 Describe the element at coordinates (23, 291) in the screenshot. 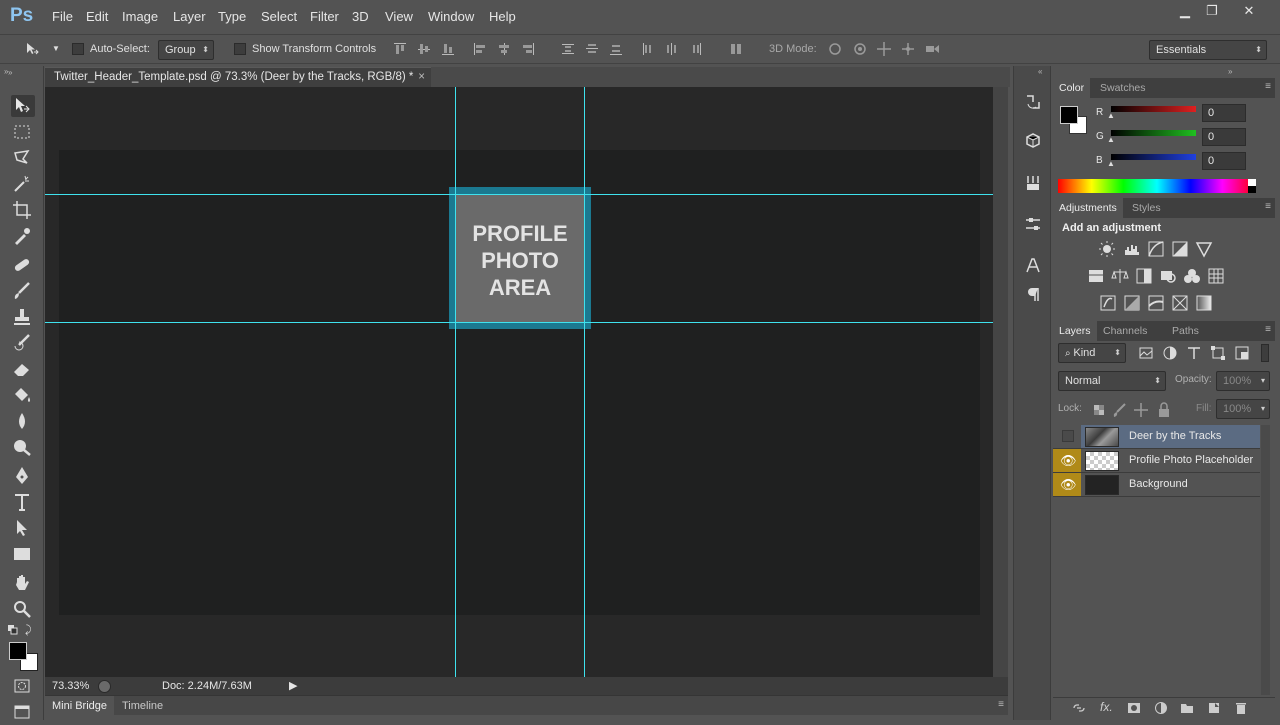

I see `brush-tool-icon` at that location.